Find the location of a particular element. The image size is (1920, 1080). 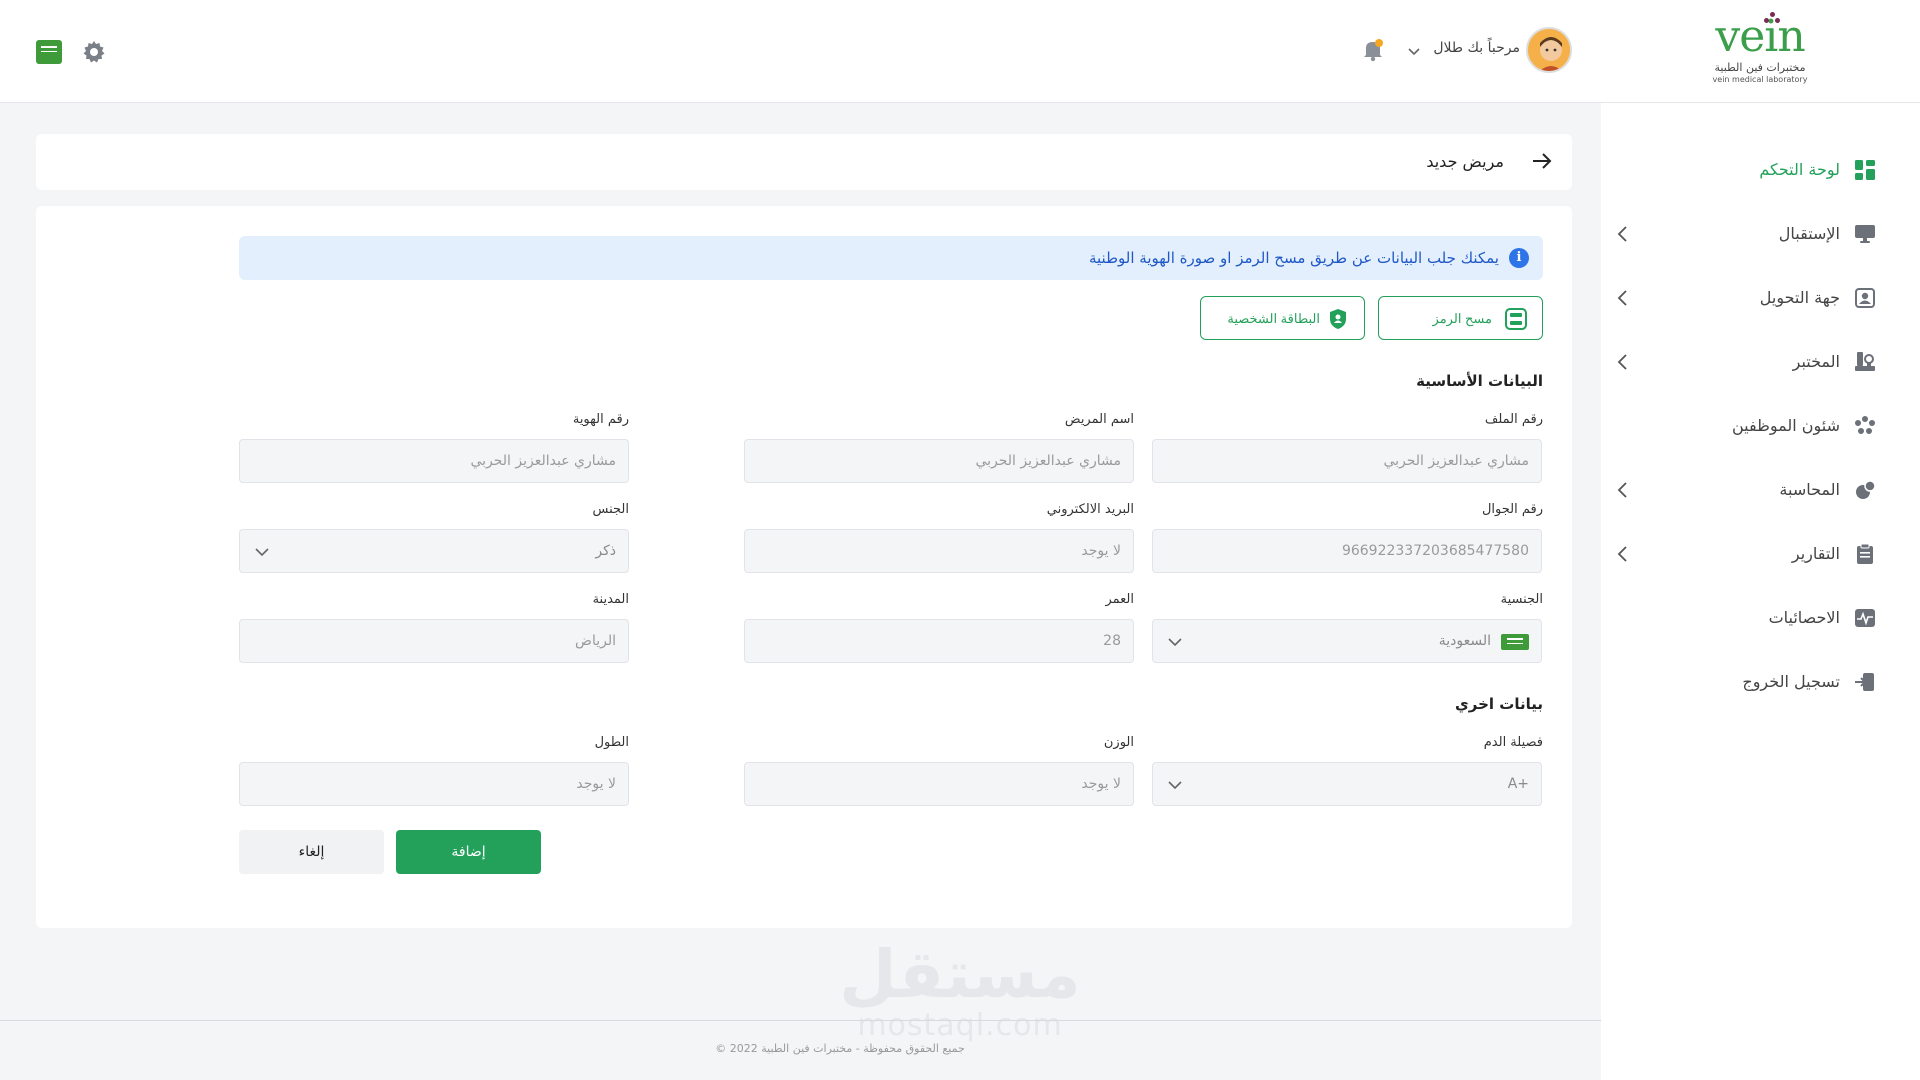

gender-select: ذكر is located at coordinates (434, 551).